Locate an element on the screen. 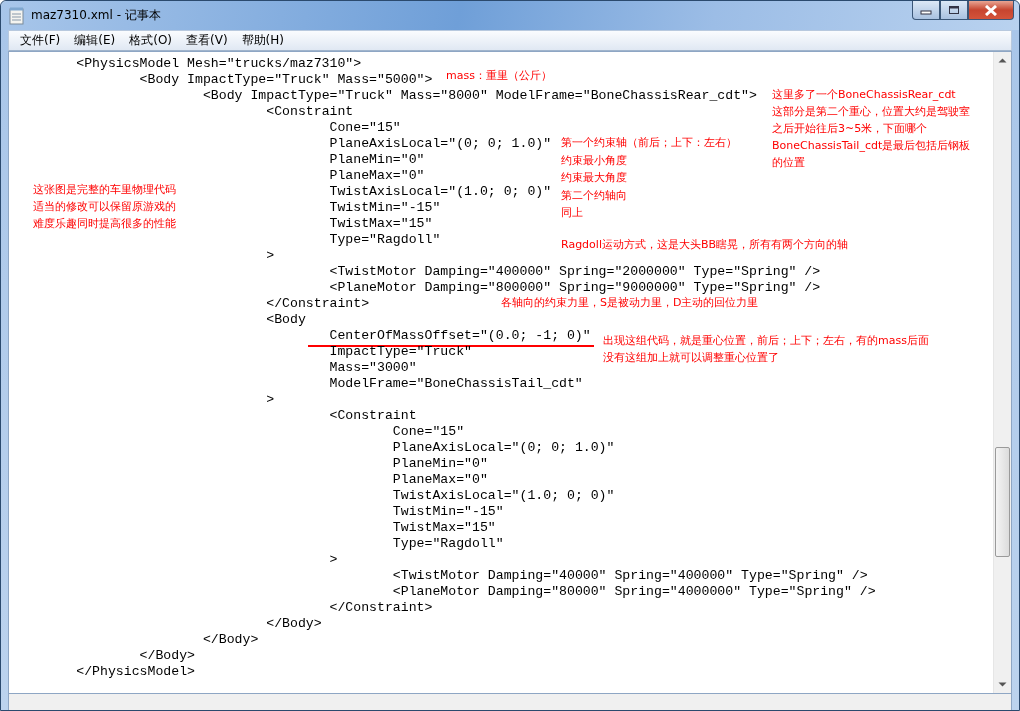  annotation-text: 同上 is located at coordinates (572, 213).